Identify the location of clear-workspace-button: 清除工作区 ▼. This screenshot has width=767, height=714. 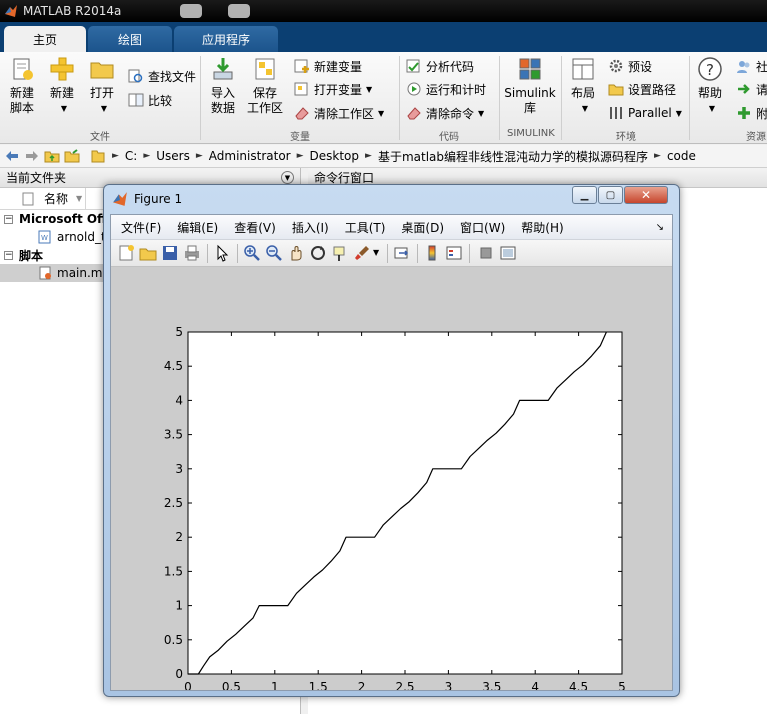
(339, 113).